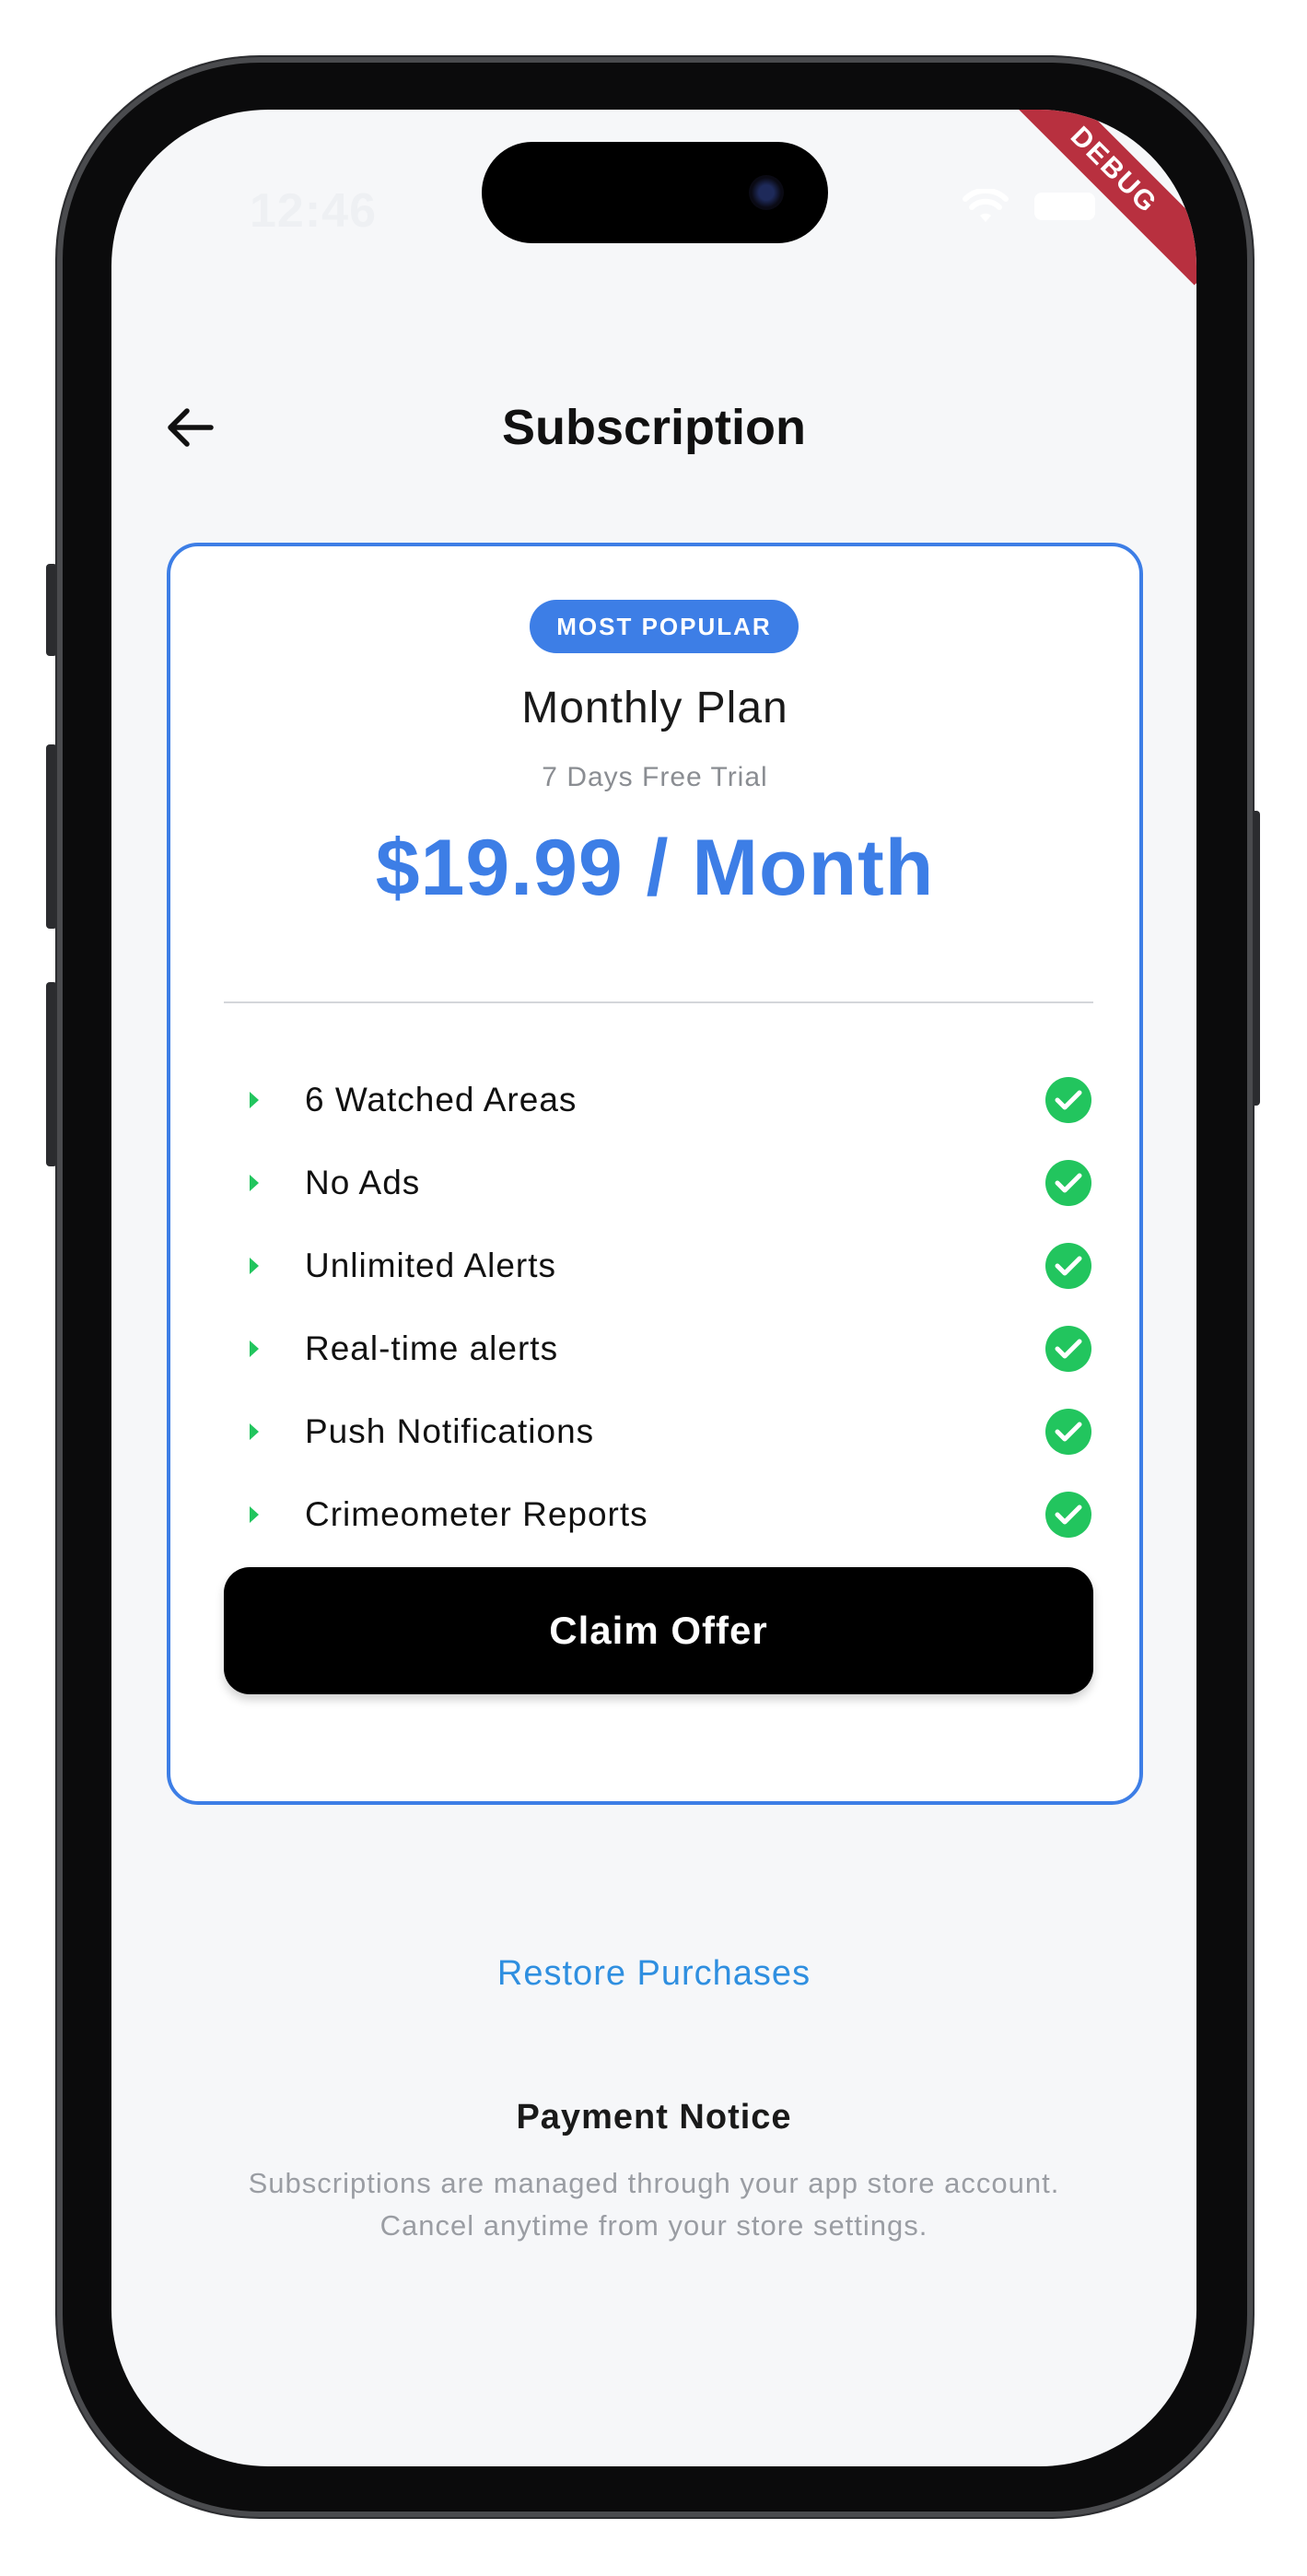  What do you see at coordinates (659, 1431) in the screenshot?
I see `feature-item: Push Notifications` at bounding box center [659, 1431].